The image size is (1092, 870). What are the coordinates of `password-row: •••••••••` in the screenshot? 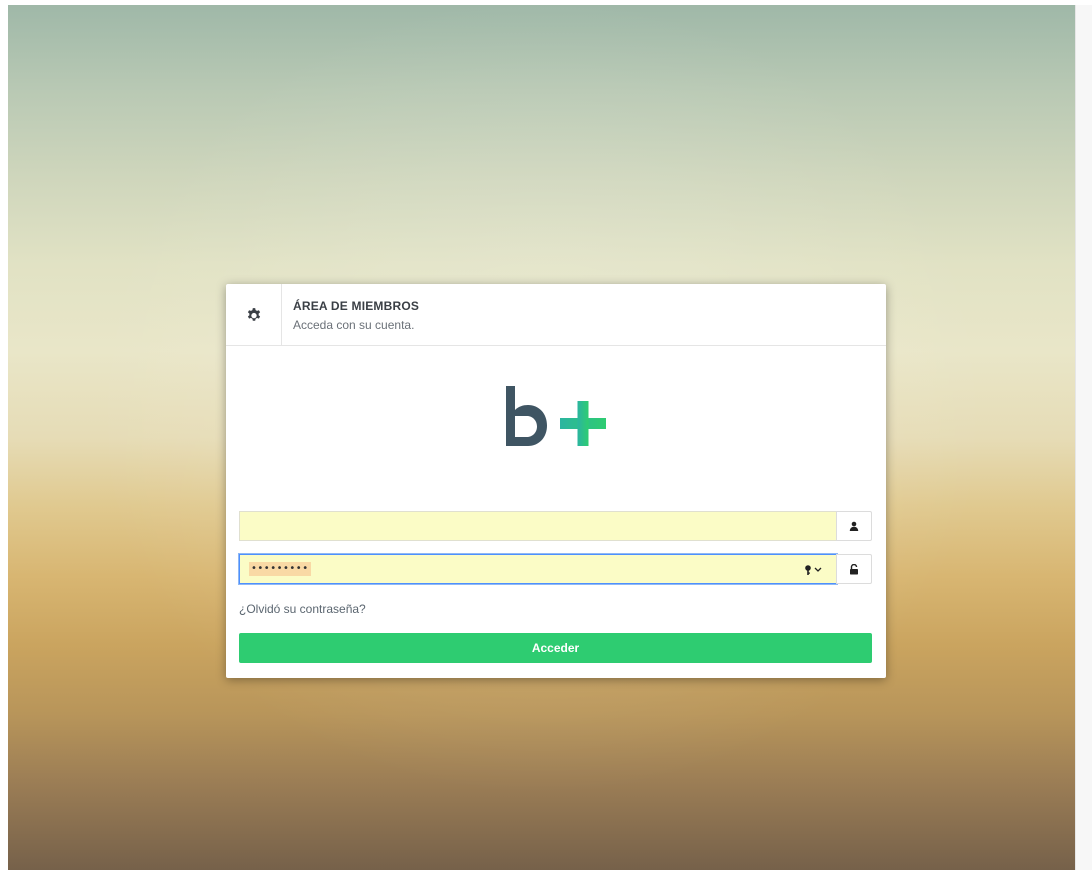 It's located at (555, 569).